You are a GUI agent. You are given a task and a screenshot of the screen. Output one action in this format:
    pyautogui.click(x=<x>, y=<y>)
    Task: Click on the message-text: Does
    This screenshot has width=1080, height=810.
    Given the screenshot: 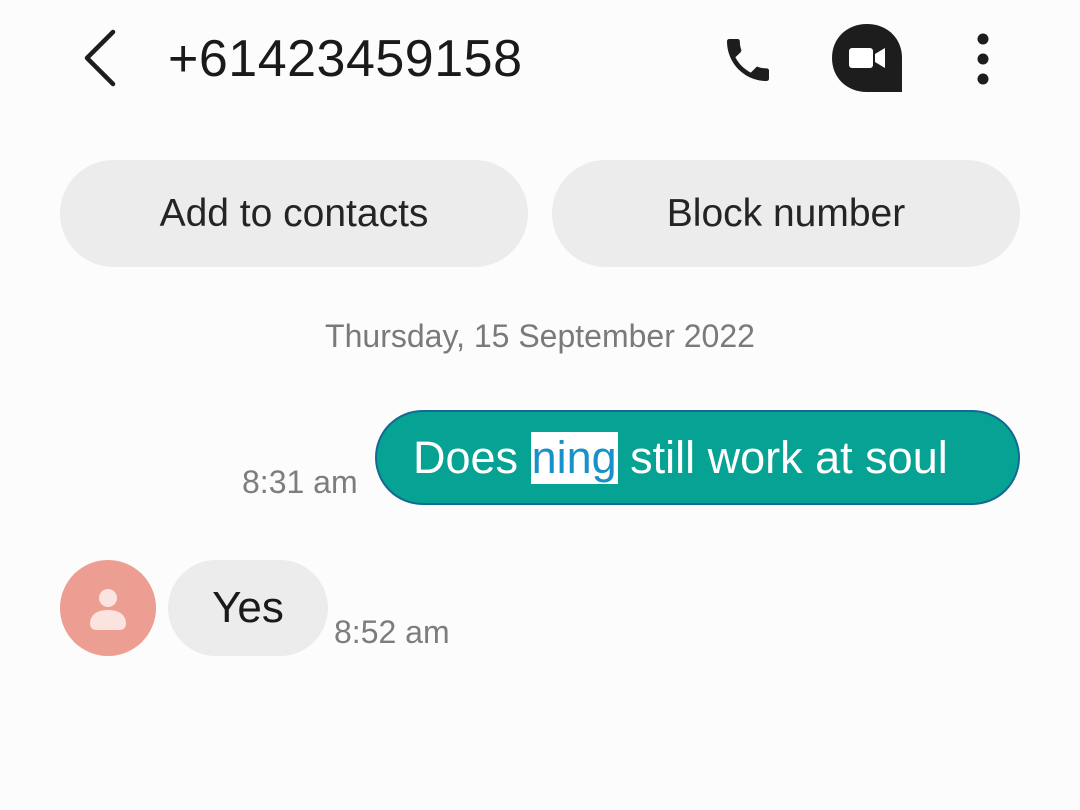 What is the action you would take?
    pyautogui.click(x=472, y=457)
    